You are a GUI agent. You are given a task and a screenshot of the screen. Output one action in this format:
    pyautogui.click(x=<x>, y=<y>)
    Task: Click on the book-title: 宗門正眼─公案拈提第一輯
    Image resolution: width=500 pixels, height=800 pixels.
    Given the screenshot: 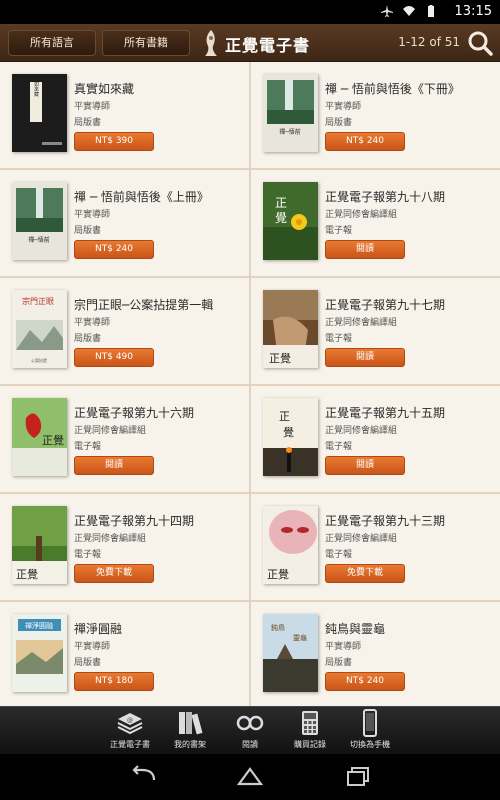 What is the action you would take?
    pyautogui.click(x=144, y=305)
    